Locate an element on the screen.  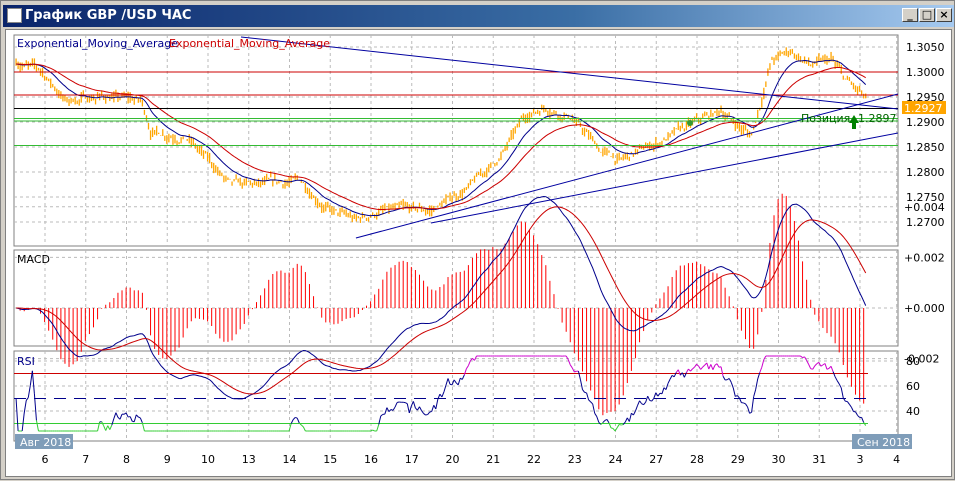
x-tick-label: 24 is located at coordinates (616, 459).